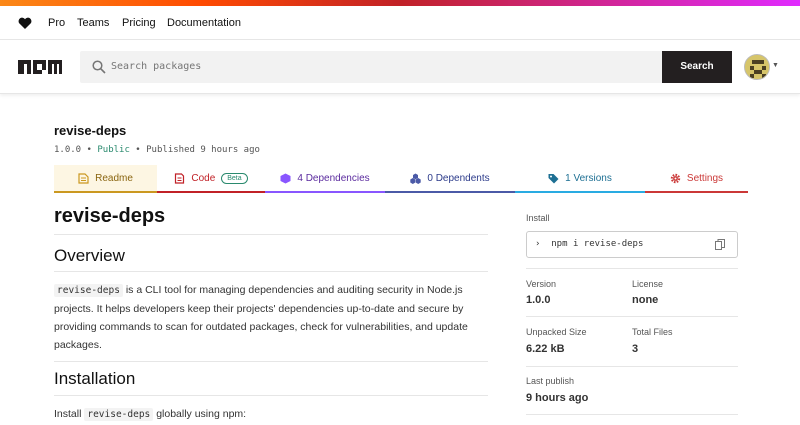  Describe the element at coordinates (538, 218) in the screenshot. I see `install-label: Install` at that location.